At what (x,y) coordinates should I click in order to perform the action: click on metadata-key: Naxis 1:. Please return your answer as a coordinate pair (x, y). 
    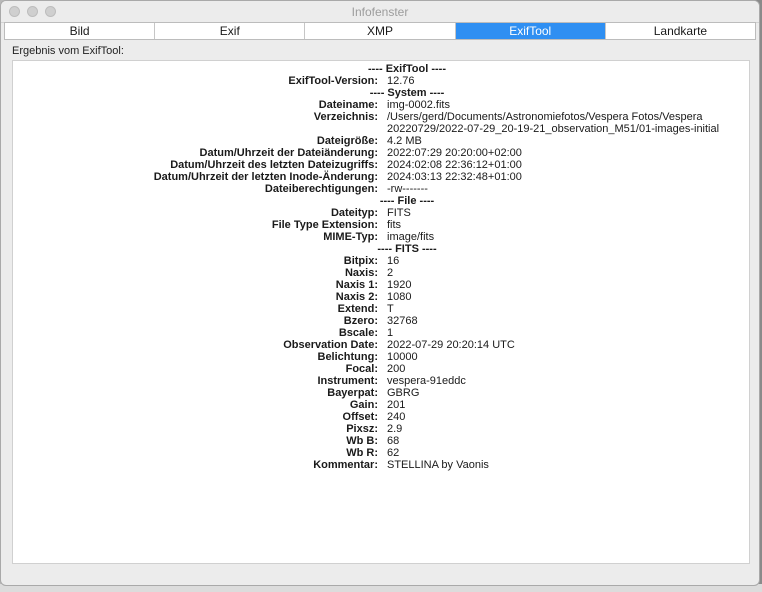
    Looking at the image, I should click on (356, 285).